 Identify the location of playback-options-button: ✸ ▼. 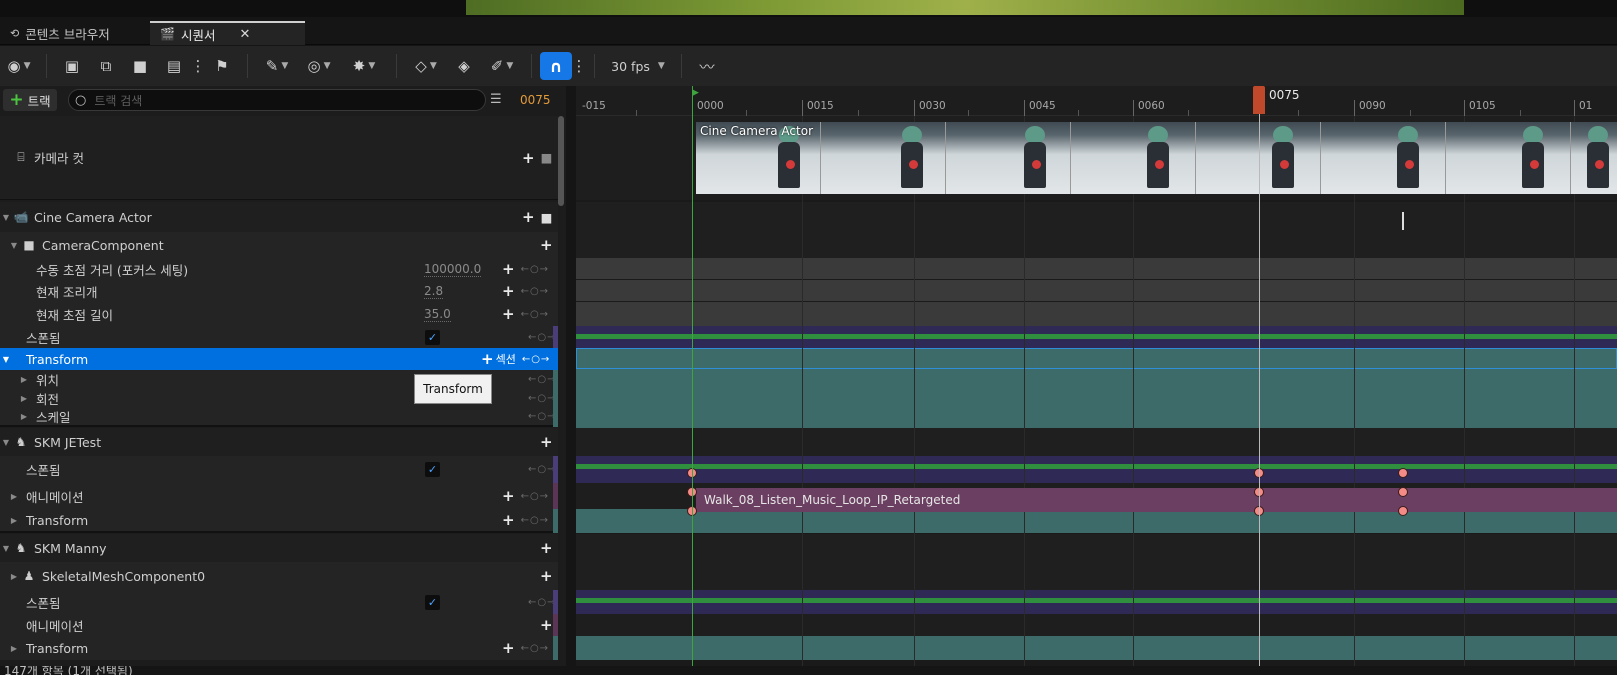
(364, 66).